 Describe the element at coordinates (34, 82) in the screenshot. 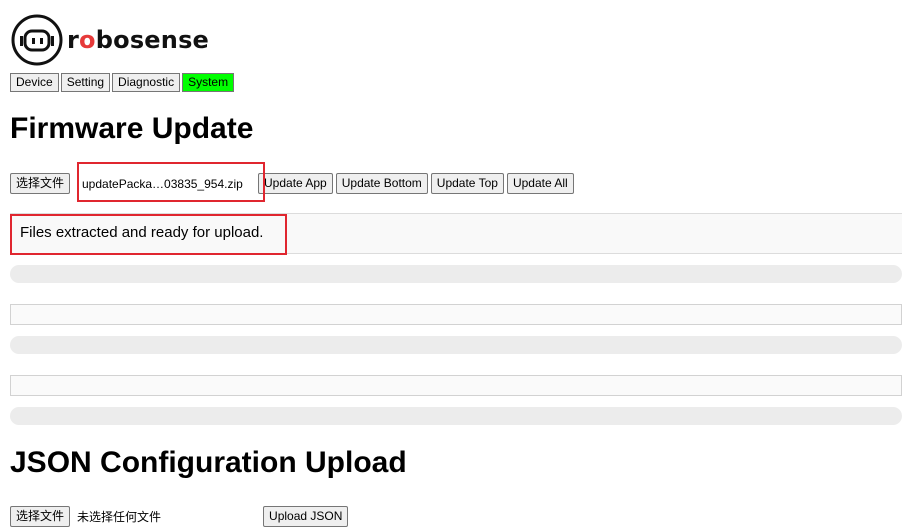

I see `tab-device: Device` at that location.